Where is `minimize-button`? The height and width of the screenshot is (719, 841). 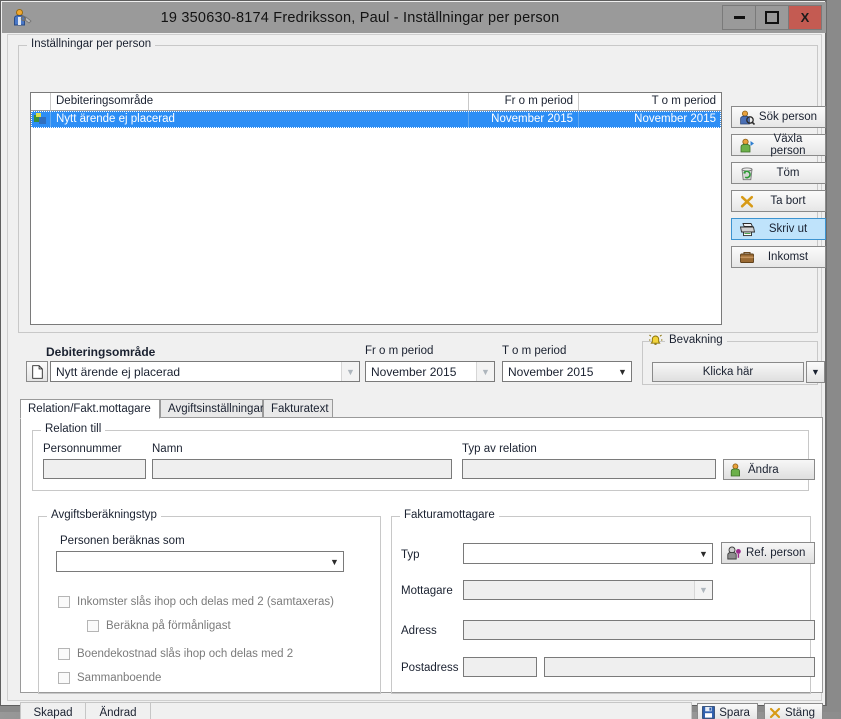 minimize-button is located at coordinates (739, 17).